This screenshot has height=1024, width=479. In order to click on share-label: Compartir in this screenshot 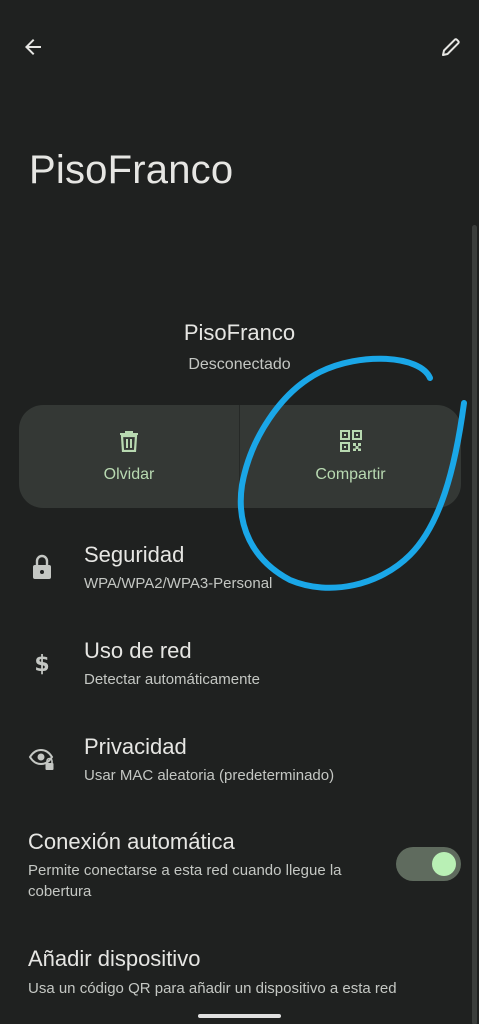, I will do `click(350, 474)`.